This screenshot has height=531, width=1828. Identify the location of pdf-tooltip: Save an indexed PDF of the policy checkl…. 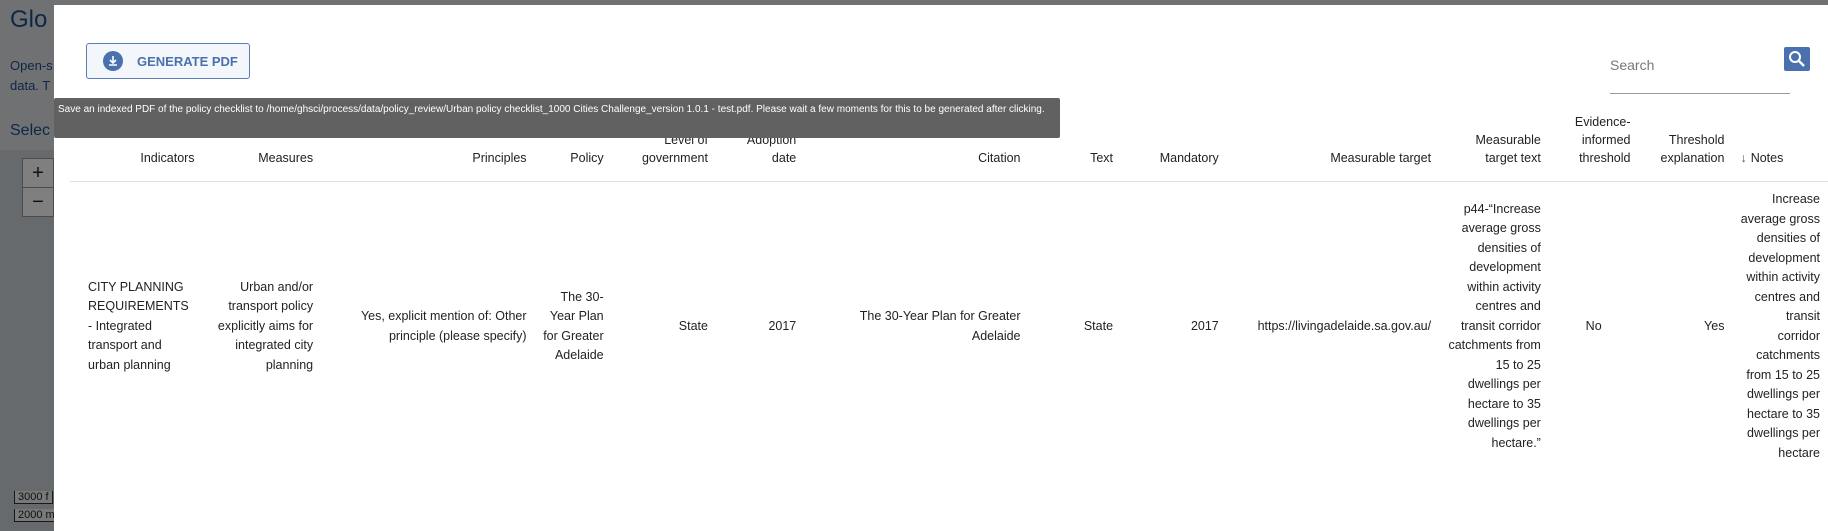
(557, 118).